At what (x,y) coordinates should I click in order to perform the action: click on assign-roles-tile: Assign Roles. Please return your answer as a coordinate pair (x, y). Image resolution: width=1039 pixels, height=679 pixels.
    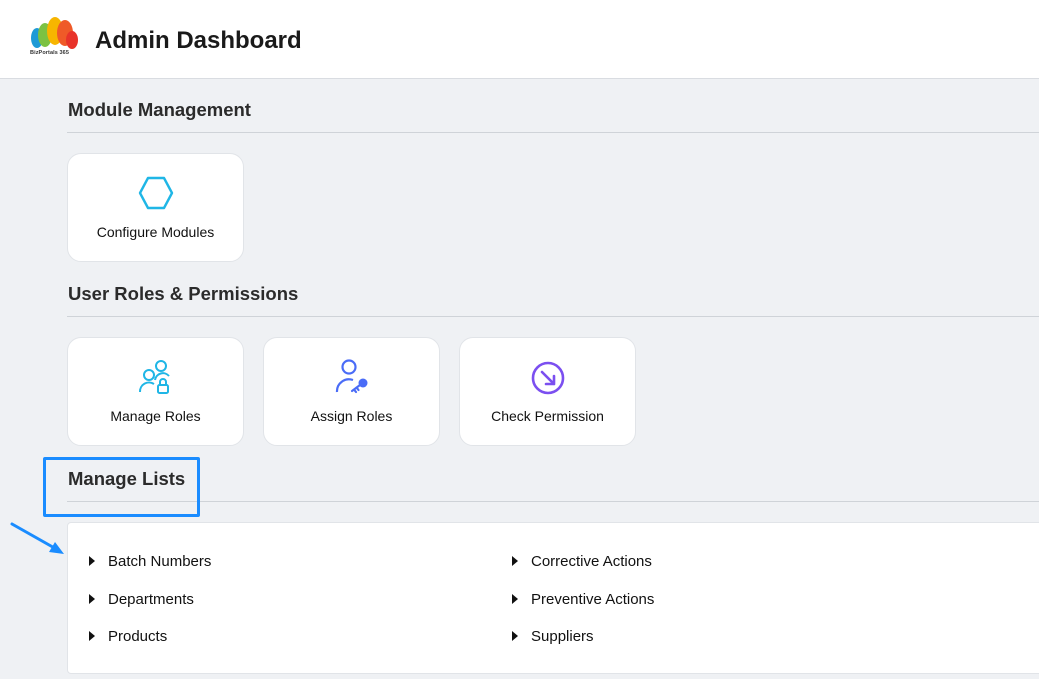
    Looking at the image, I should click on (351, 391).